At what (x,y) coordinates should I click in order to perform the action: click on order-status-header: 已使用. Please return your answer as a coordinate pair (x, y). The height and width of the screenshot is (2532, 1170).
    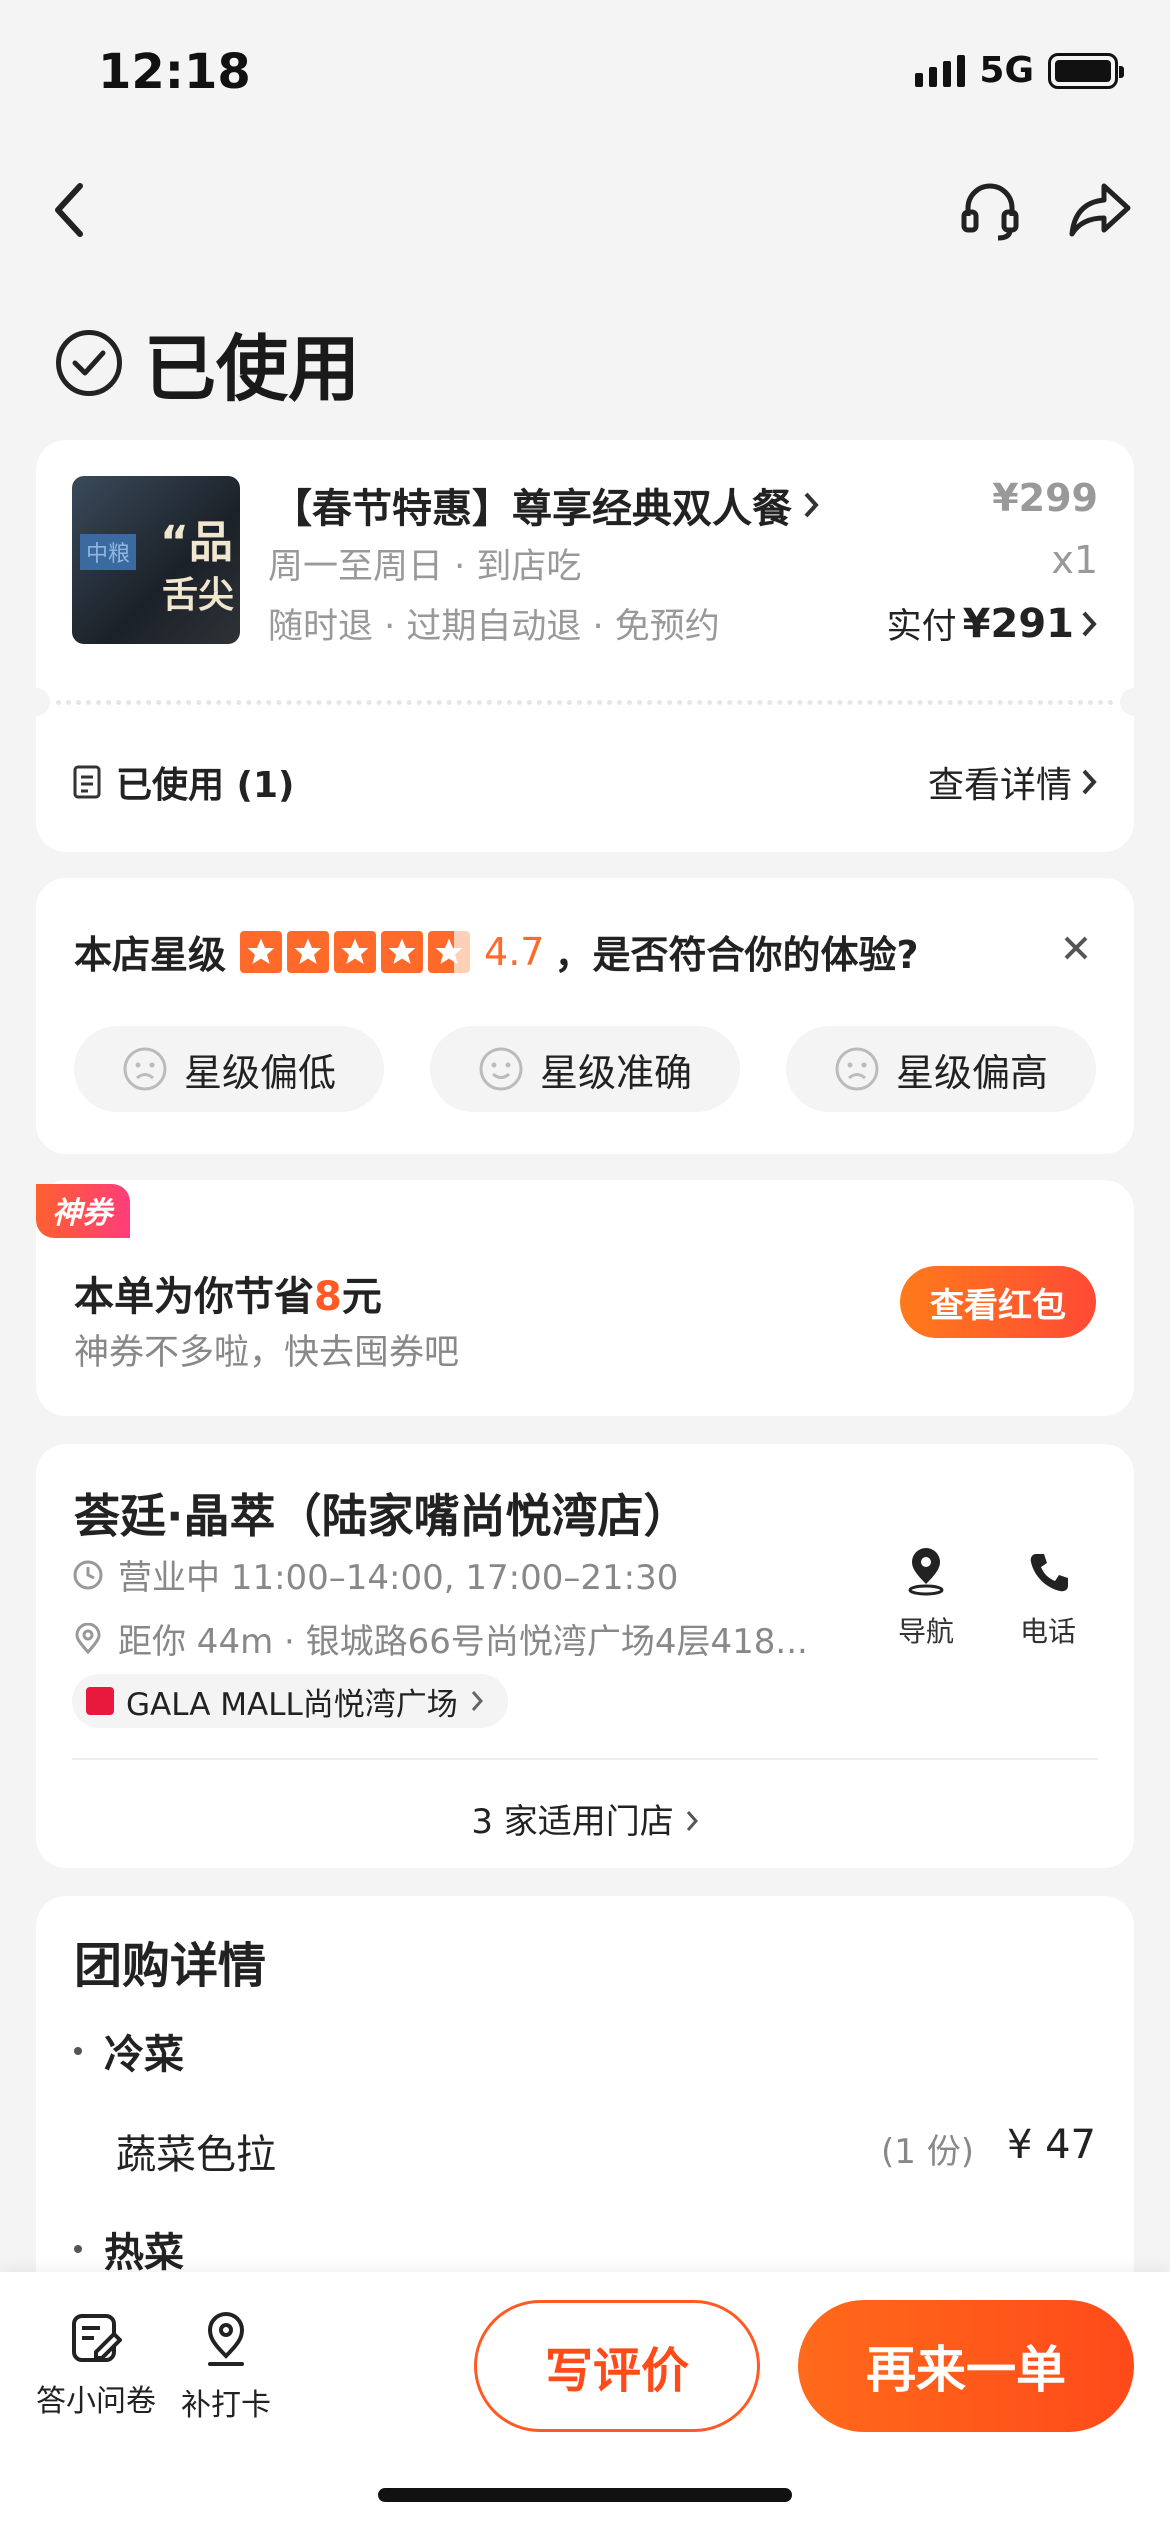
    Looking at the image, I should click on (208, 362).